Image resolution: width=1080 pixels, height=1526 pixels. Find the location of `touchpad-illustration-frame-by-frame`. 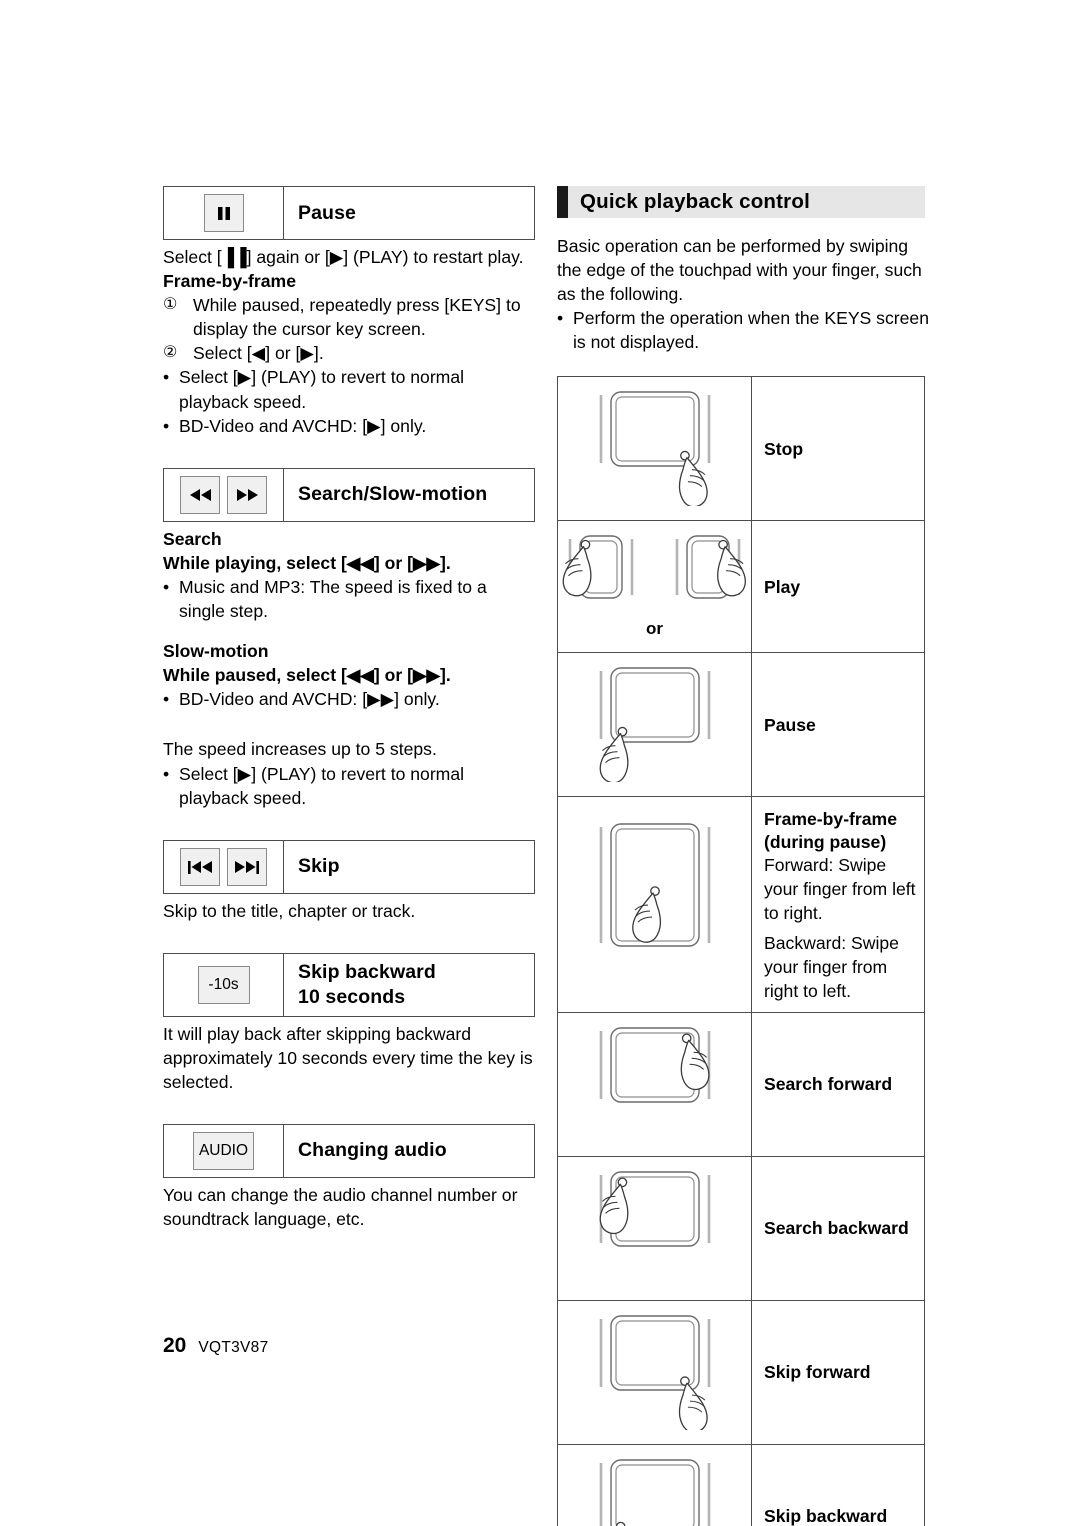

touchpad-illustration-frame-by-frame is located at coordinates (654, 904).